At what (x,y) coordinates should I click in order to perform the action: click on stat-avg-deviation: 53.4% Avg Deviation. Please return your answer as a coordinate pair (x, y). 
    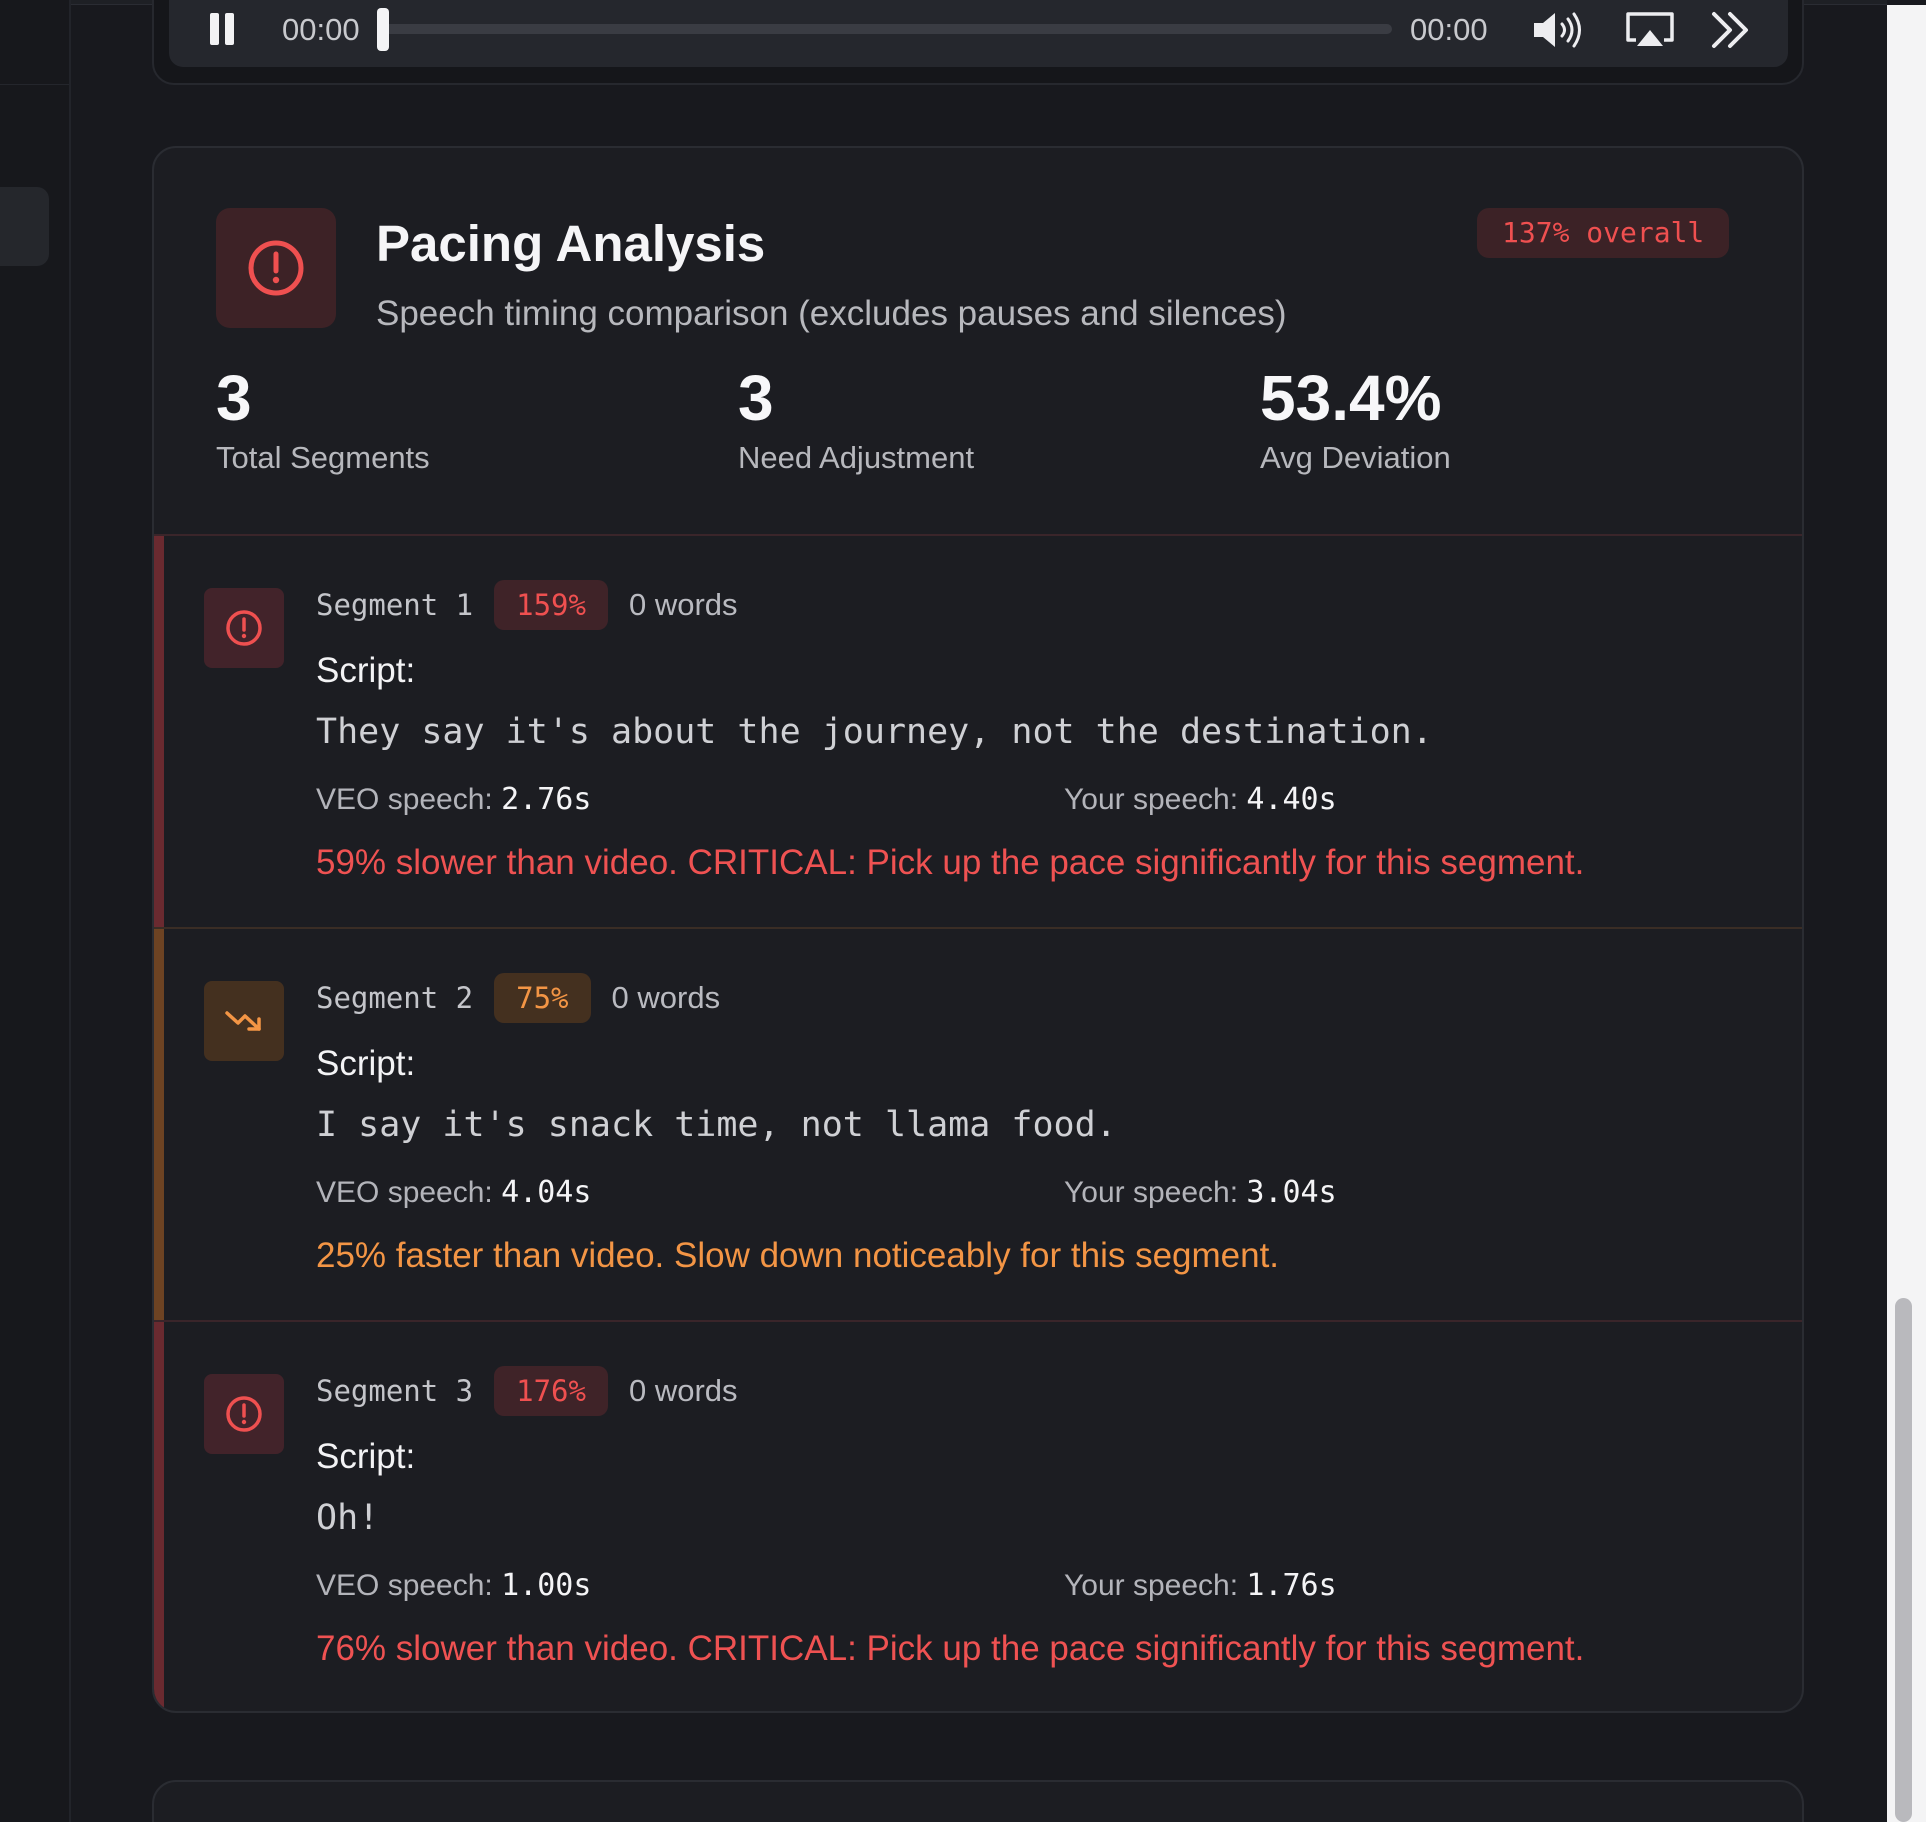
    Looking at the image, I should click on (1355, 419).